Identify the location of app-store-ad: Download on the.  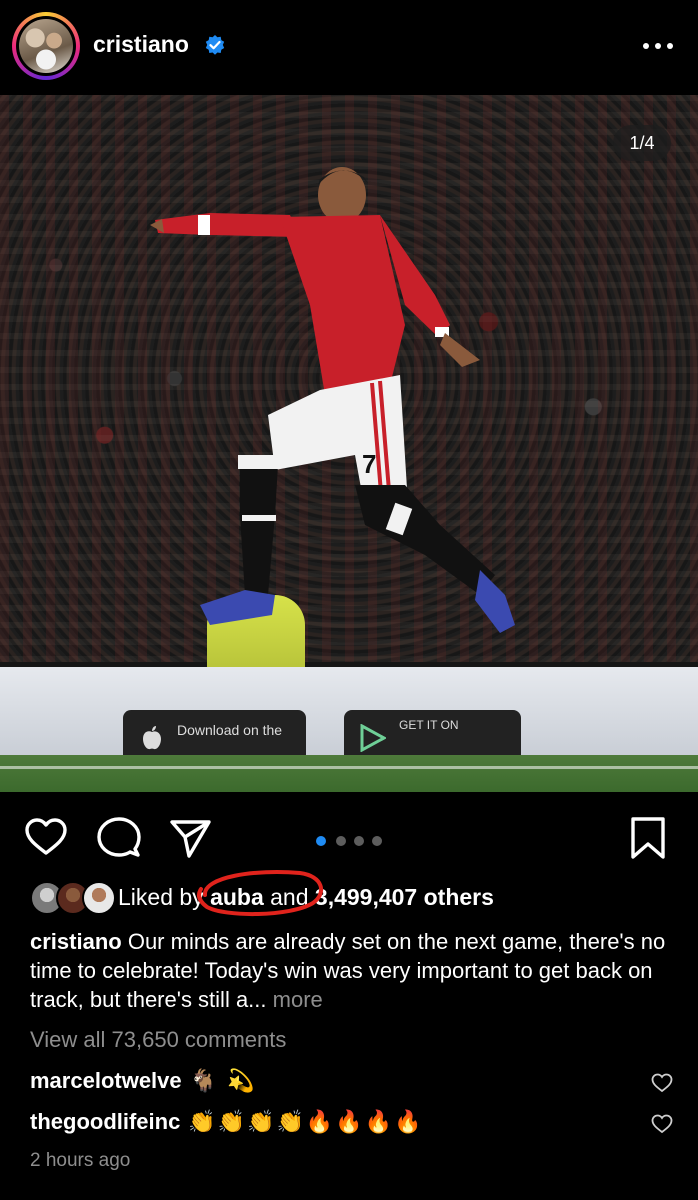
(214, 732).